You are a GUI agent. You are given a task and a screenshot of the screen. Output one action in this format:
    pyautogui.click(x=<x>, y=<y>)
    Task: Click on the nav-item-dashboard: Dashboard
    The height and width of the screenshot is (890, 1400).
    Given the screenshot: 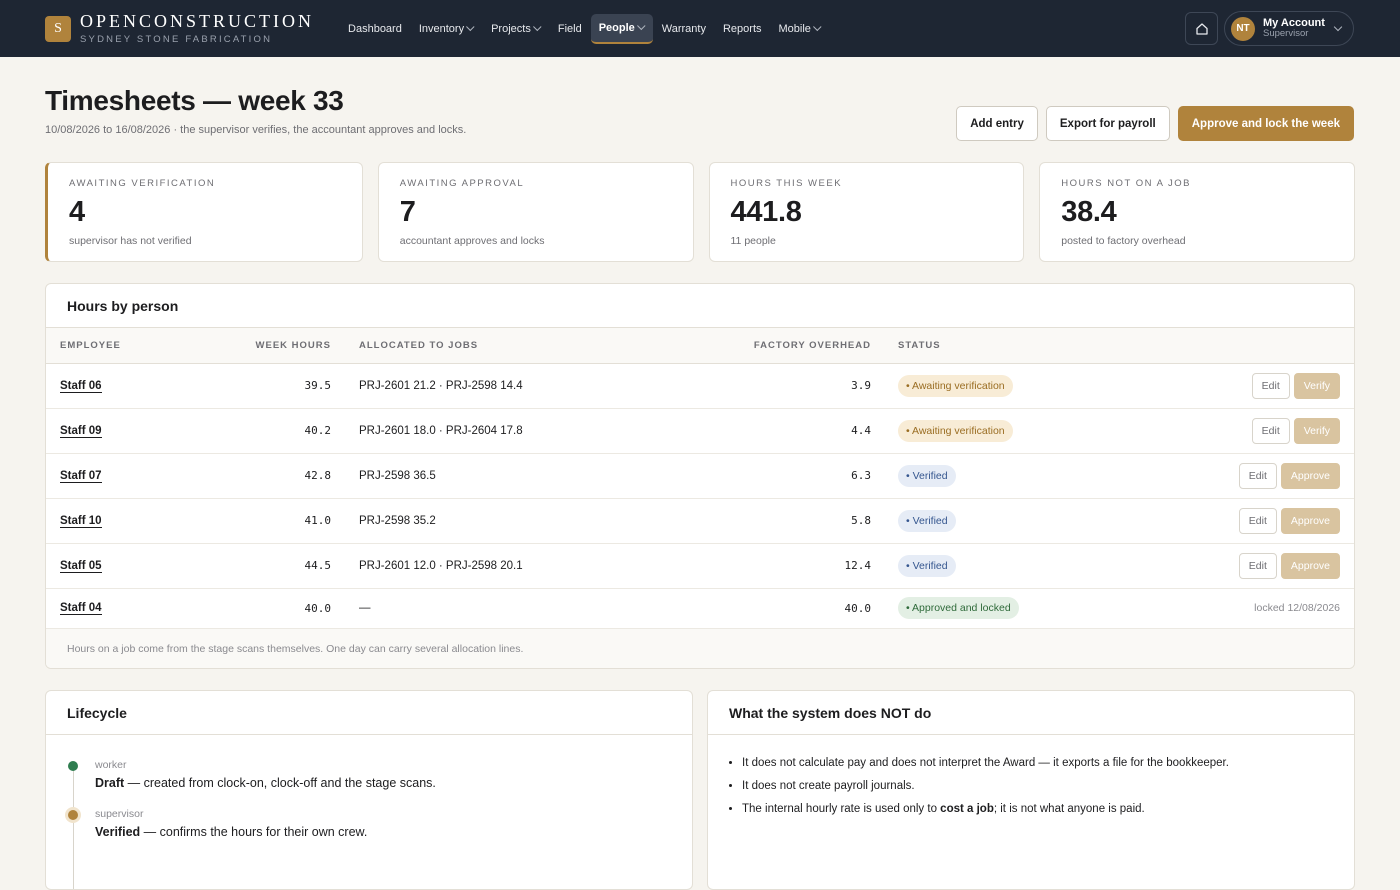 What is the action you would take?
    pyautogui.click(x=375, y=29)
    